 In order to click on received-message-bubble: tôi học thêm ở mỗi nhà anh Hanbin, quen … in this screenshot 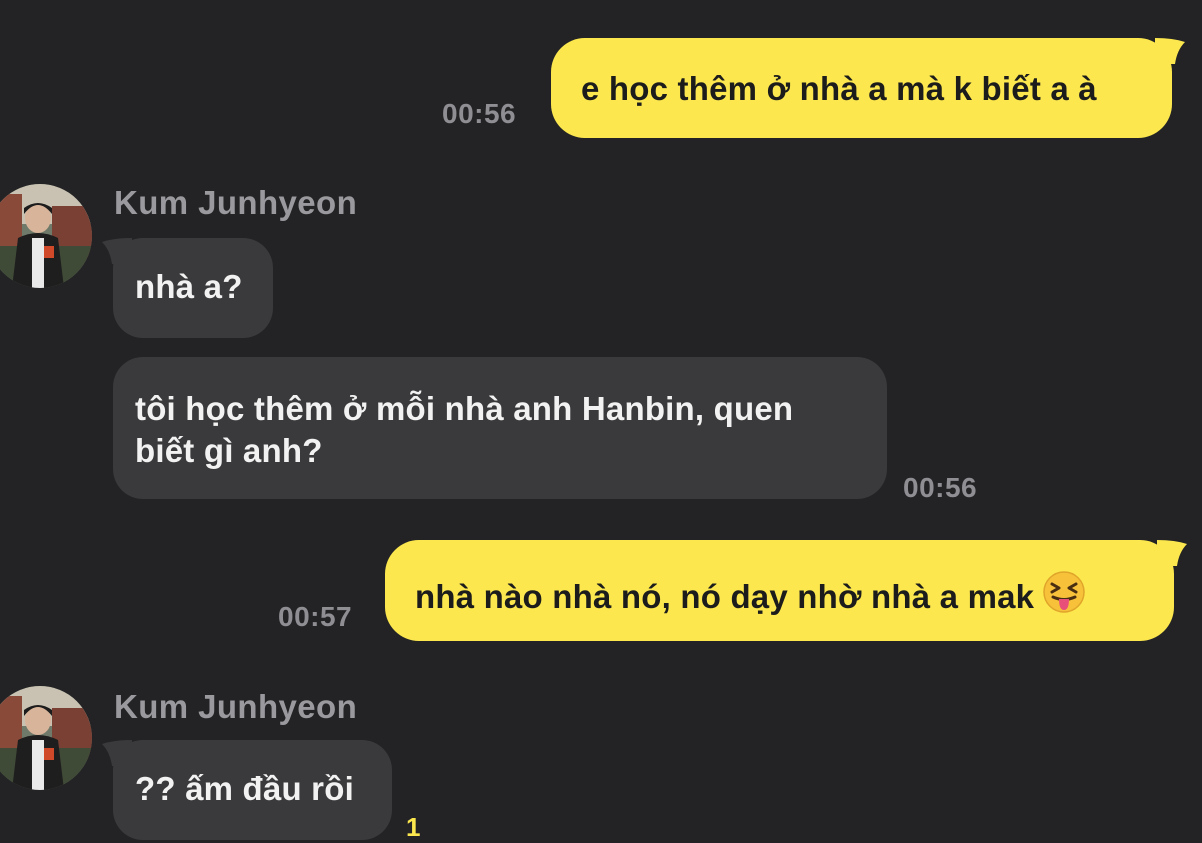, I will do `click(500, 428)`.